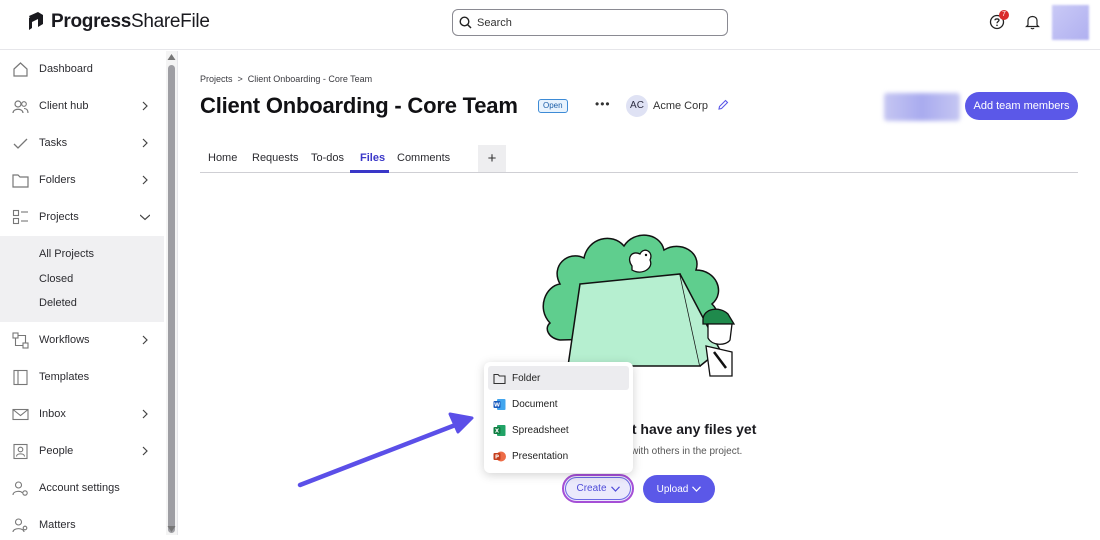  I want to click on menu-item-label: Document, so click(535, 404).